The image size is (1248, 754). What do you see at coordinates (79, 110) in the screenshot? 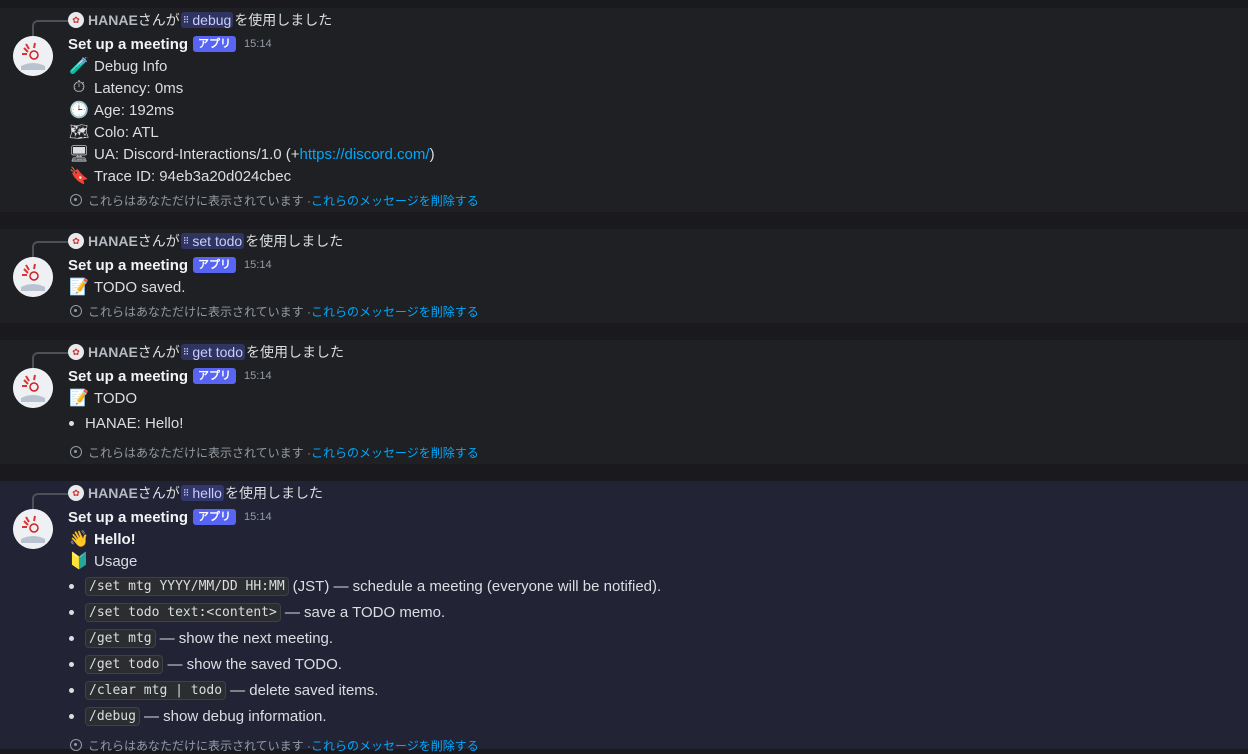
I see `clock-icon: 🕒` at bounding box center [79, 110].